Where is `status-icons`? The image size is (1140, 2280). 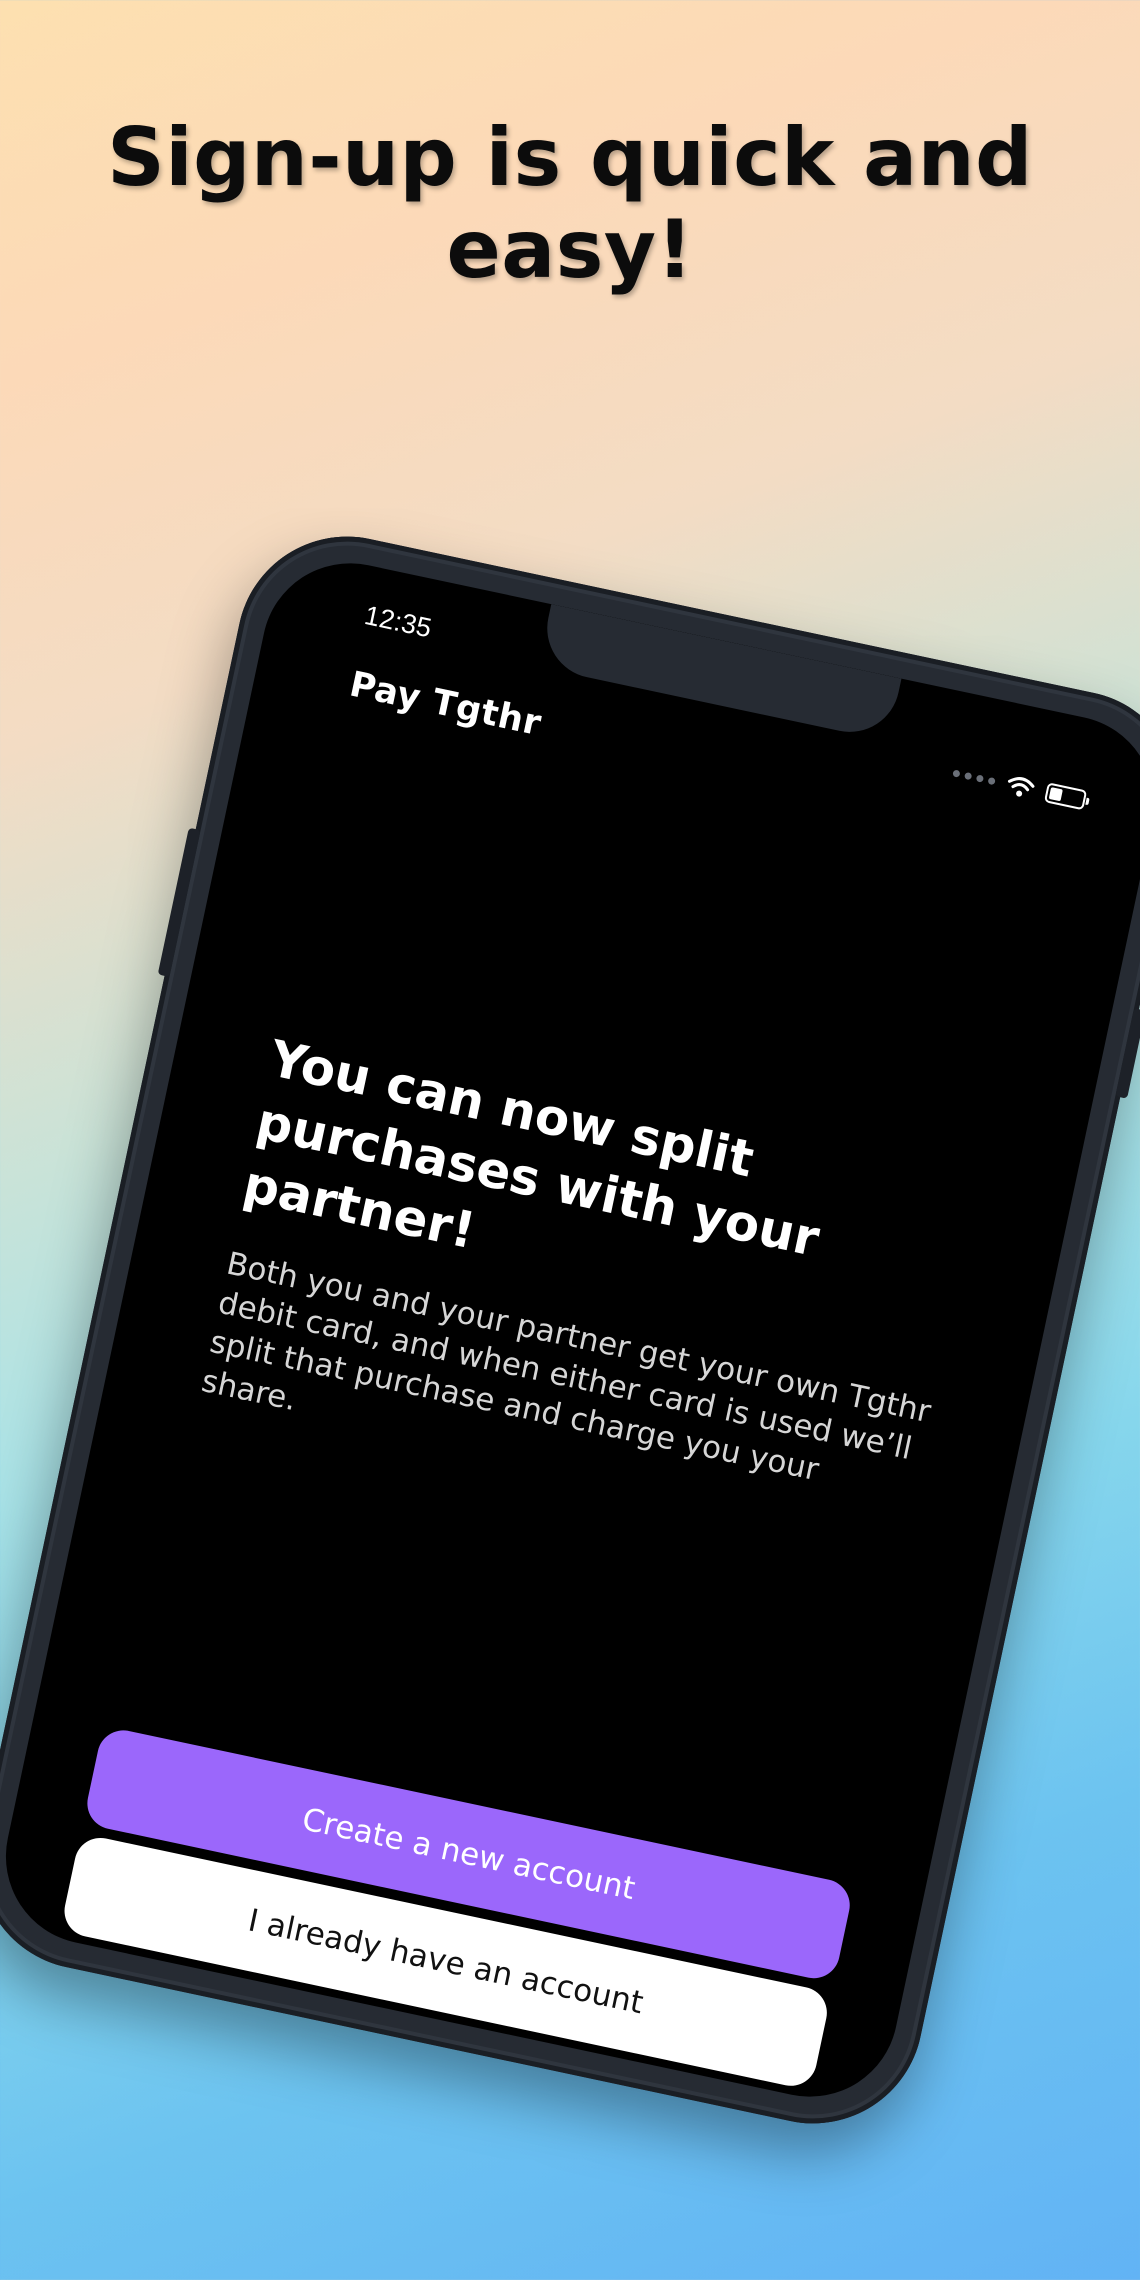
status-icons is located at coordinates (1019, 787).